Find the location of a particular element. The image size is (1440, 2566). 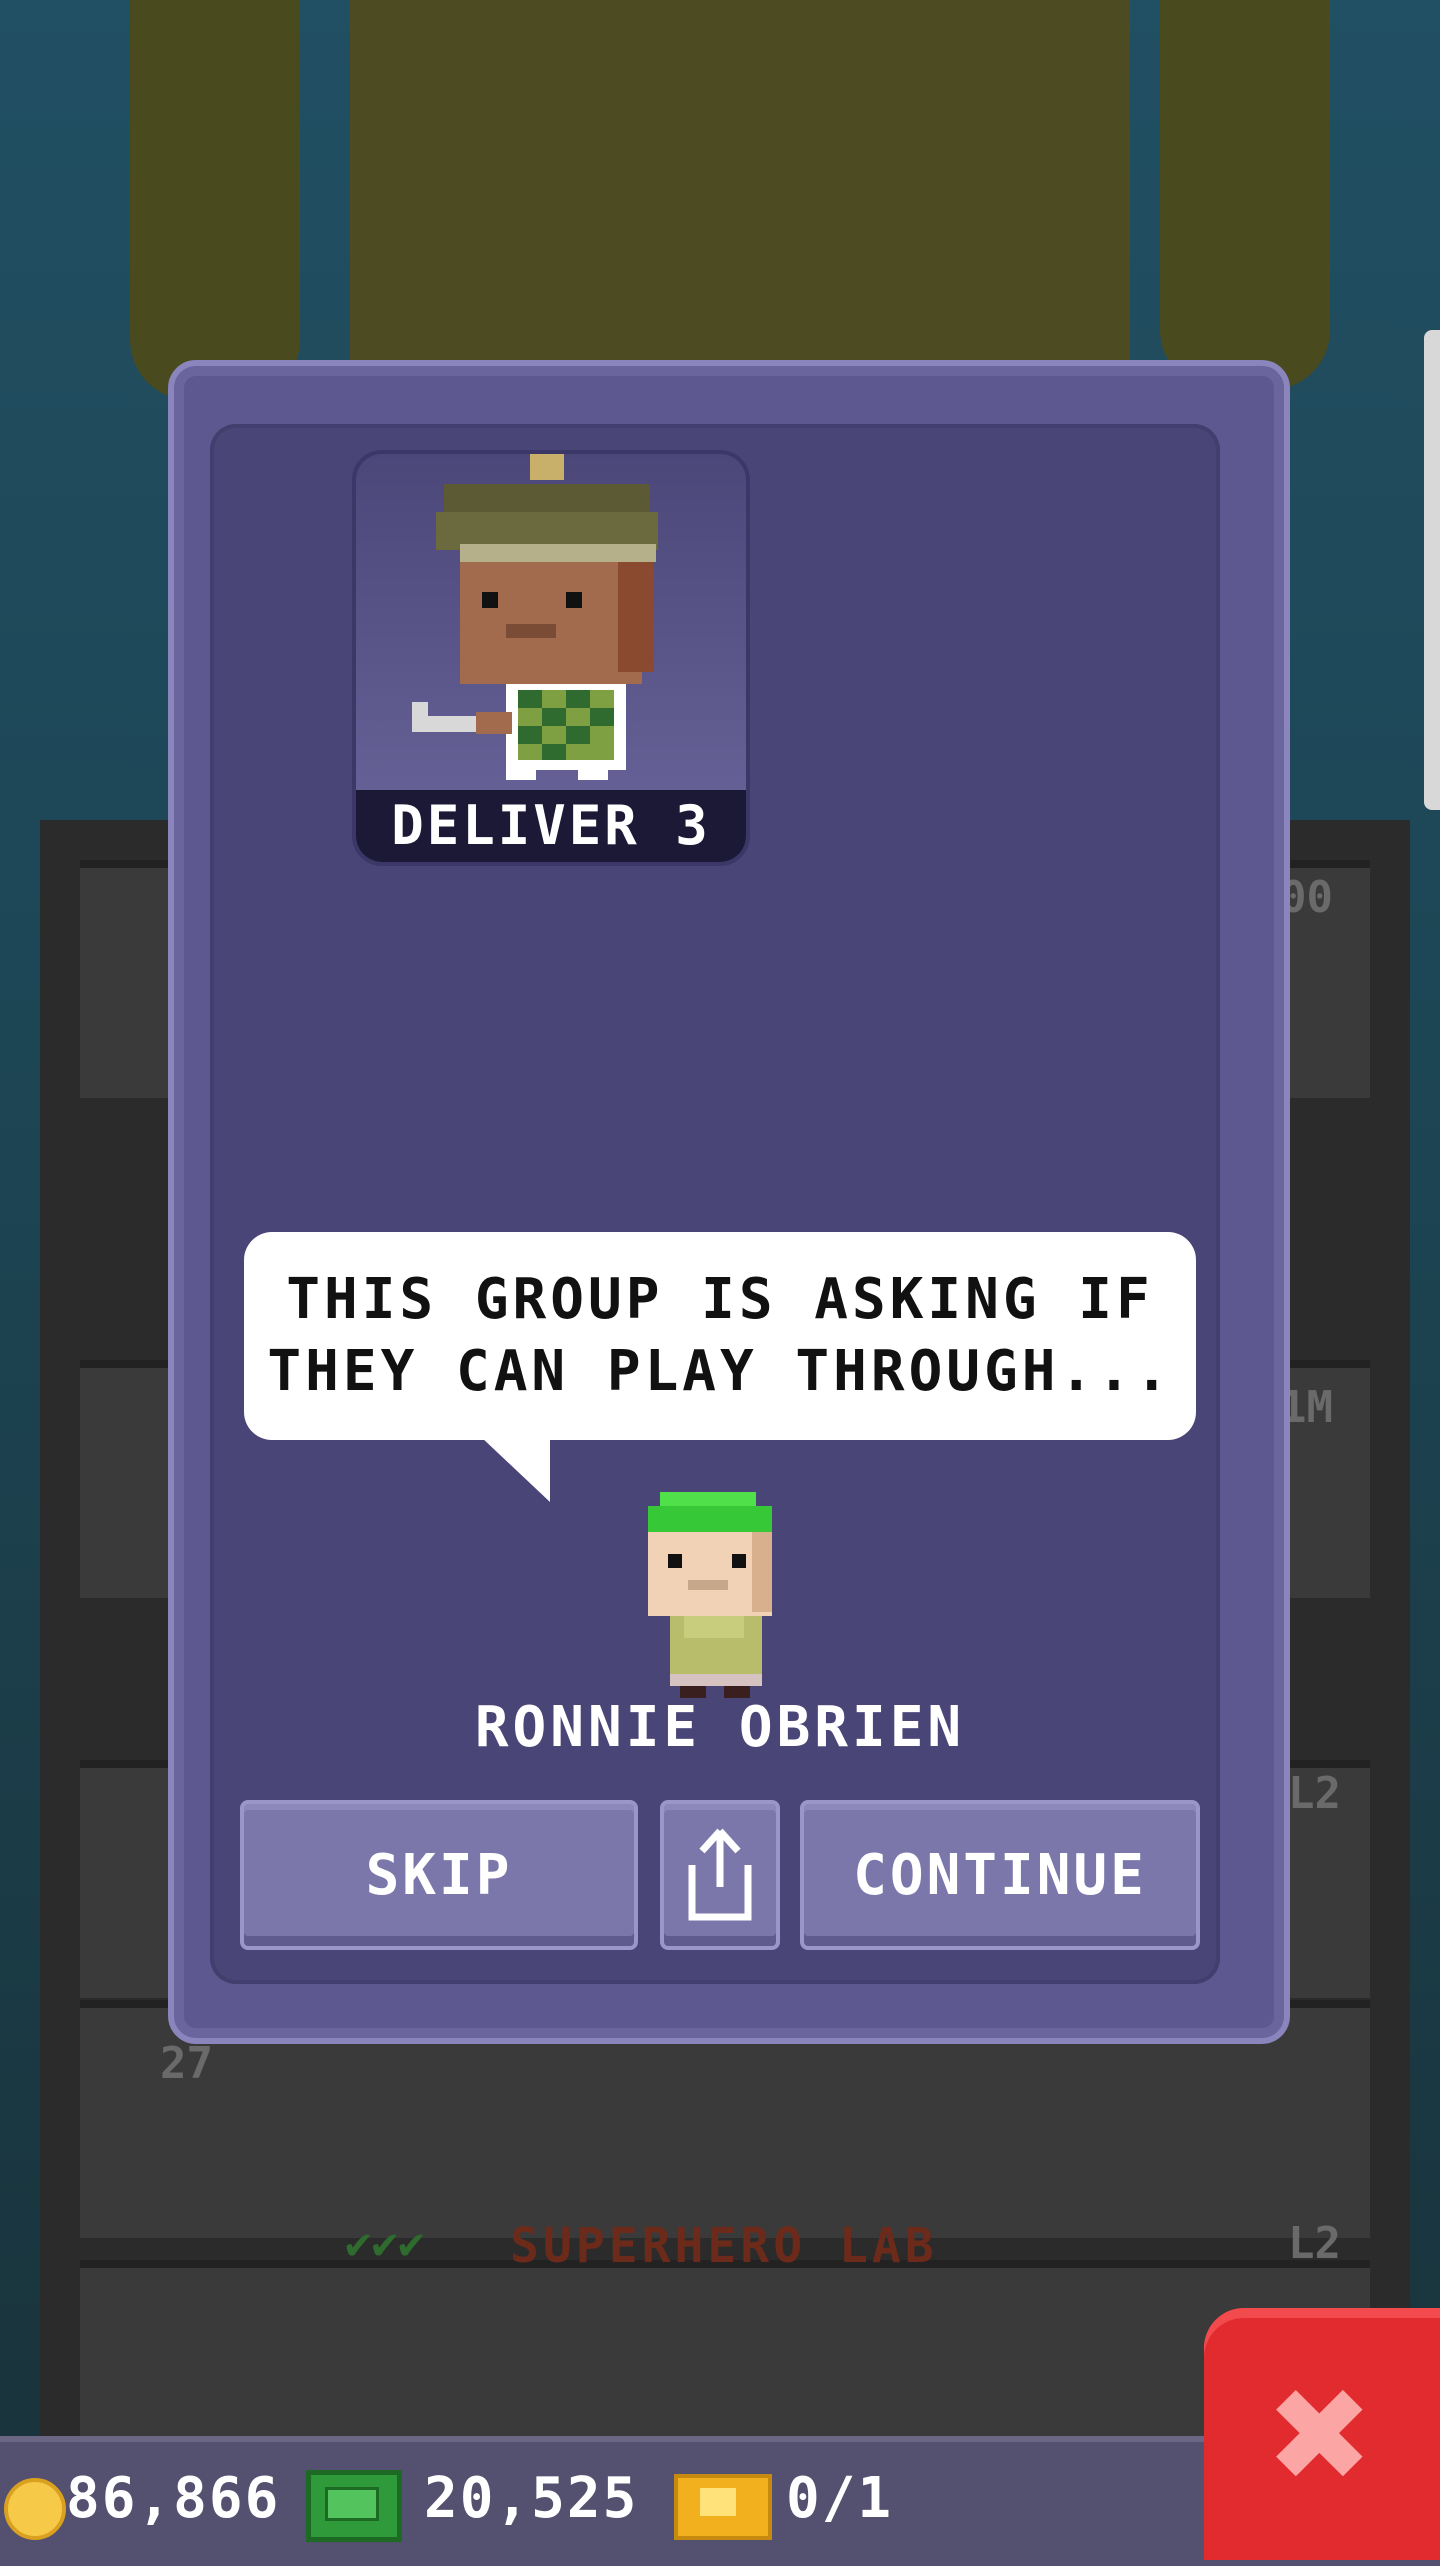

continue-button-label: CONTINUE is located at coordinates (1000, 1875).